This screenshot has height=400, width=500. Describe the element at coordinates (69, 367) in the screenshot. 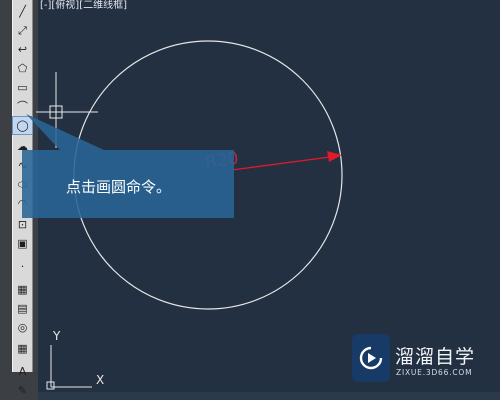

I see `ucs-icon` at that location.